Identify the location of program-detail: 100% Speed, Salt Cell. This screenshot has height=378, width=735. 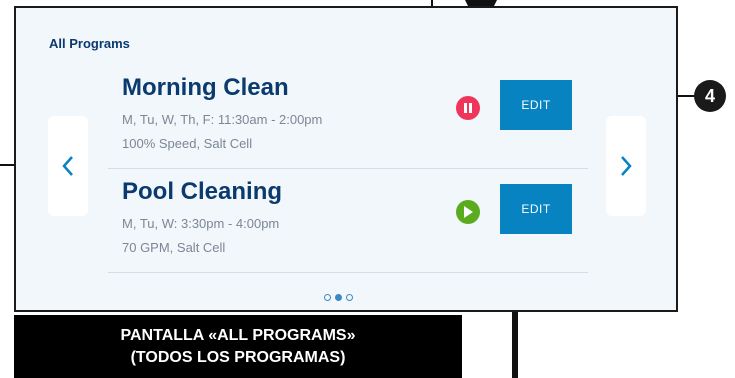
(187, 143).